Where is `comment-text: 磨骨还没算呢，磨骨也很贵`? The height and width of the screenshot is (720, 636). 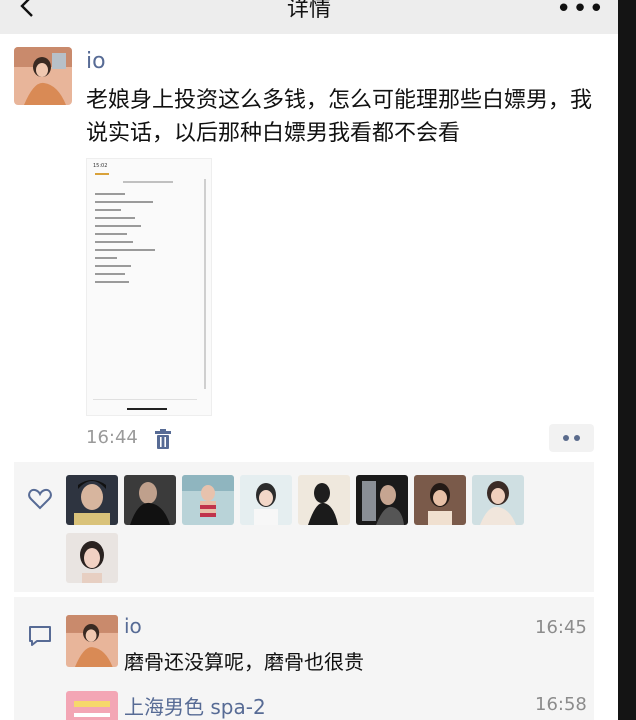
comment-text: 磨骨还没算呢，磨骨也很贵 is located at coordinates (244, 662).